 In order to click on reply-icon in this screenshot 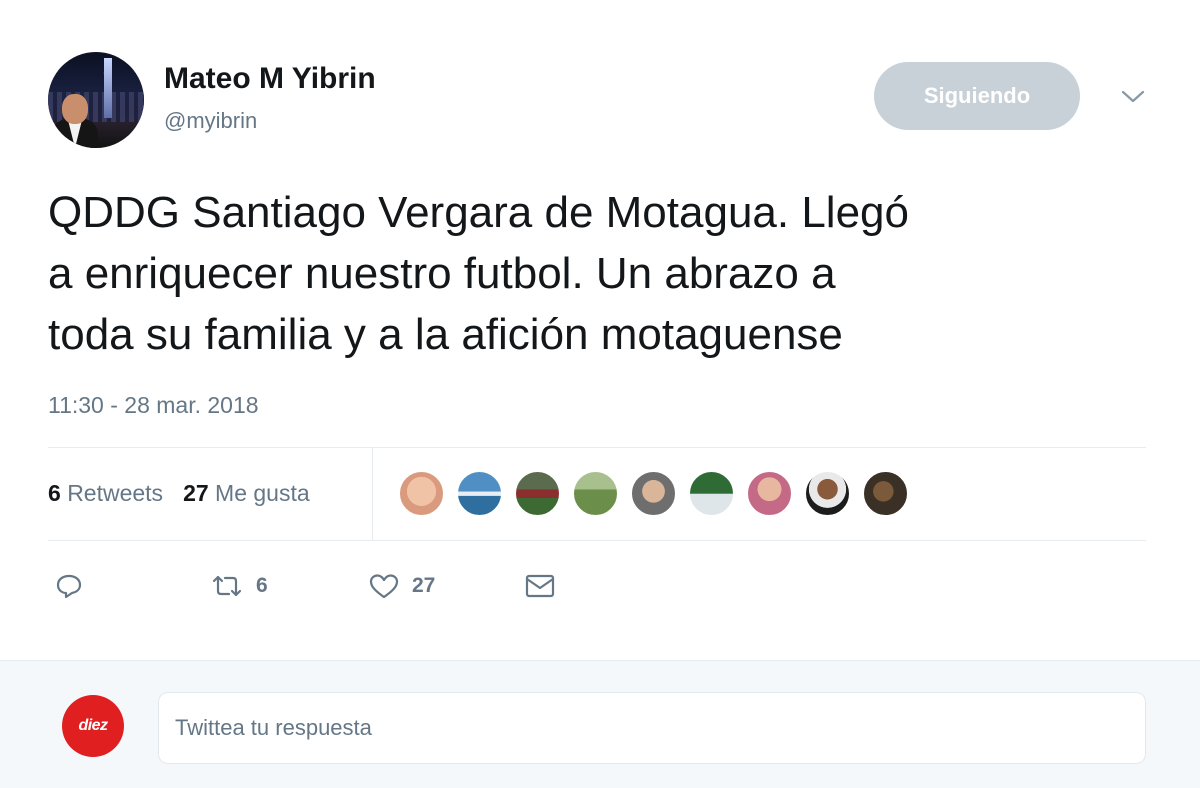, I will do `click(69, 586)`.